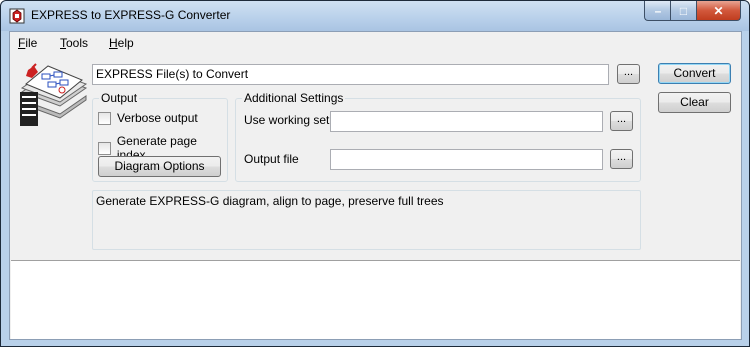 This screenshot has width=750, height=347. What do you see at coordinates (271, 159) in the screenshot?
I see `output-file-label: Output file` at bounding box center [271, 159].